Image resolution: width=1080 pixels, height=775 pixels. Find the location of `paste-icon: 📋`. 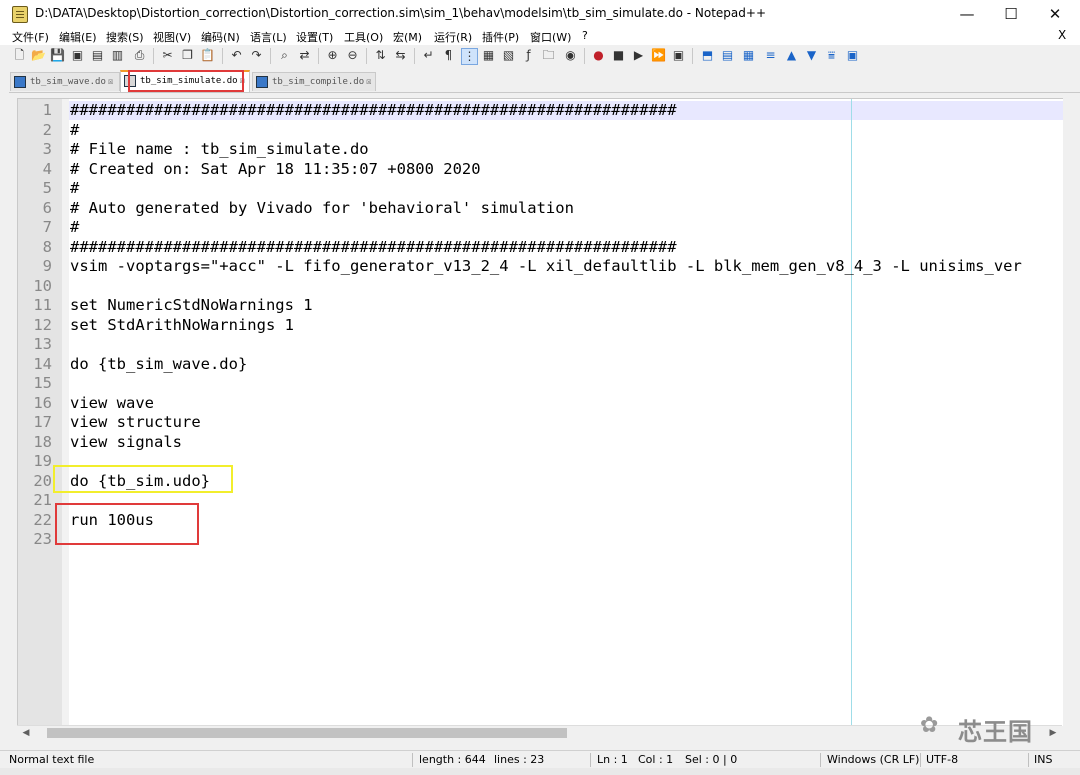

paste-icon: 📋 is located at coordinates (207, 55).